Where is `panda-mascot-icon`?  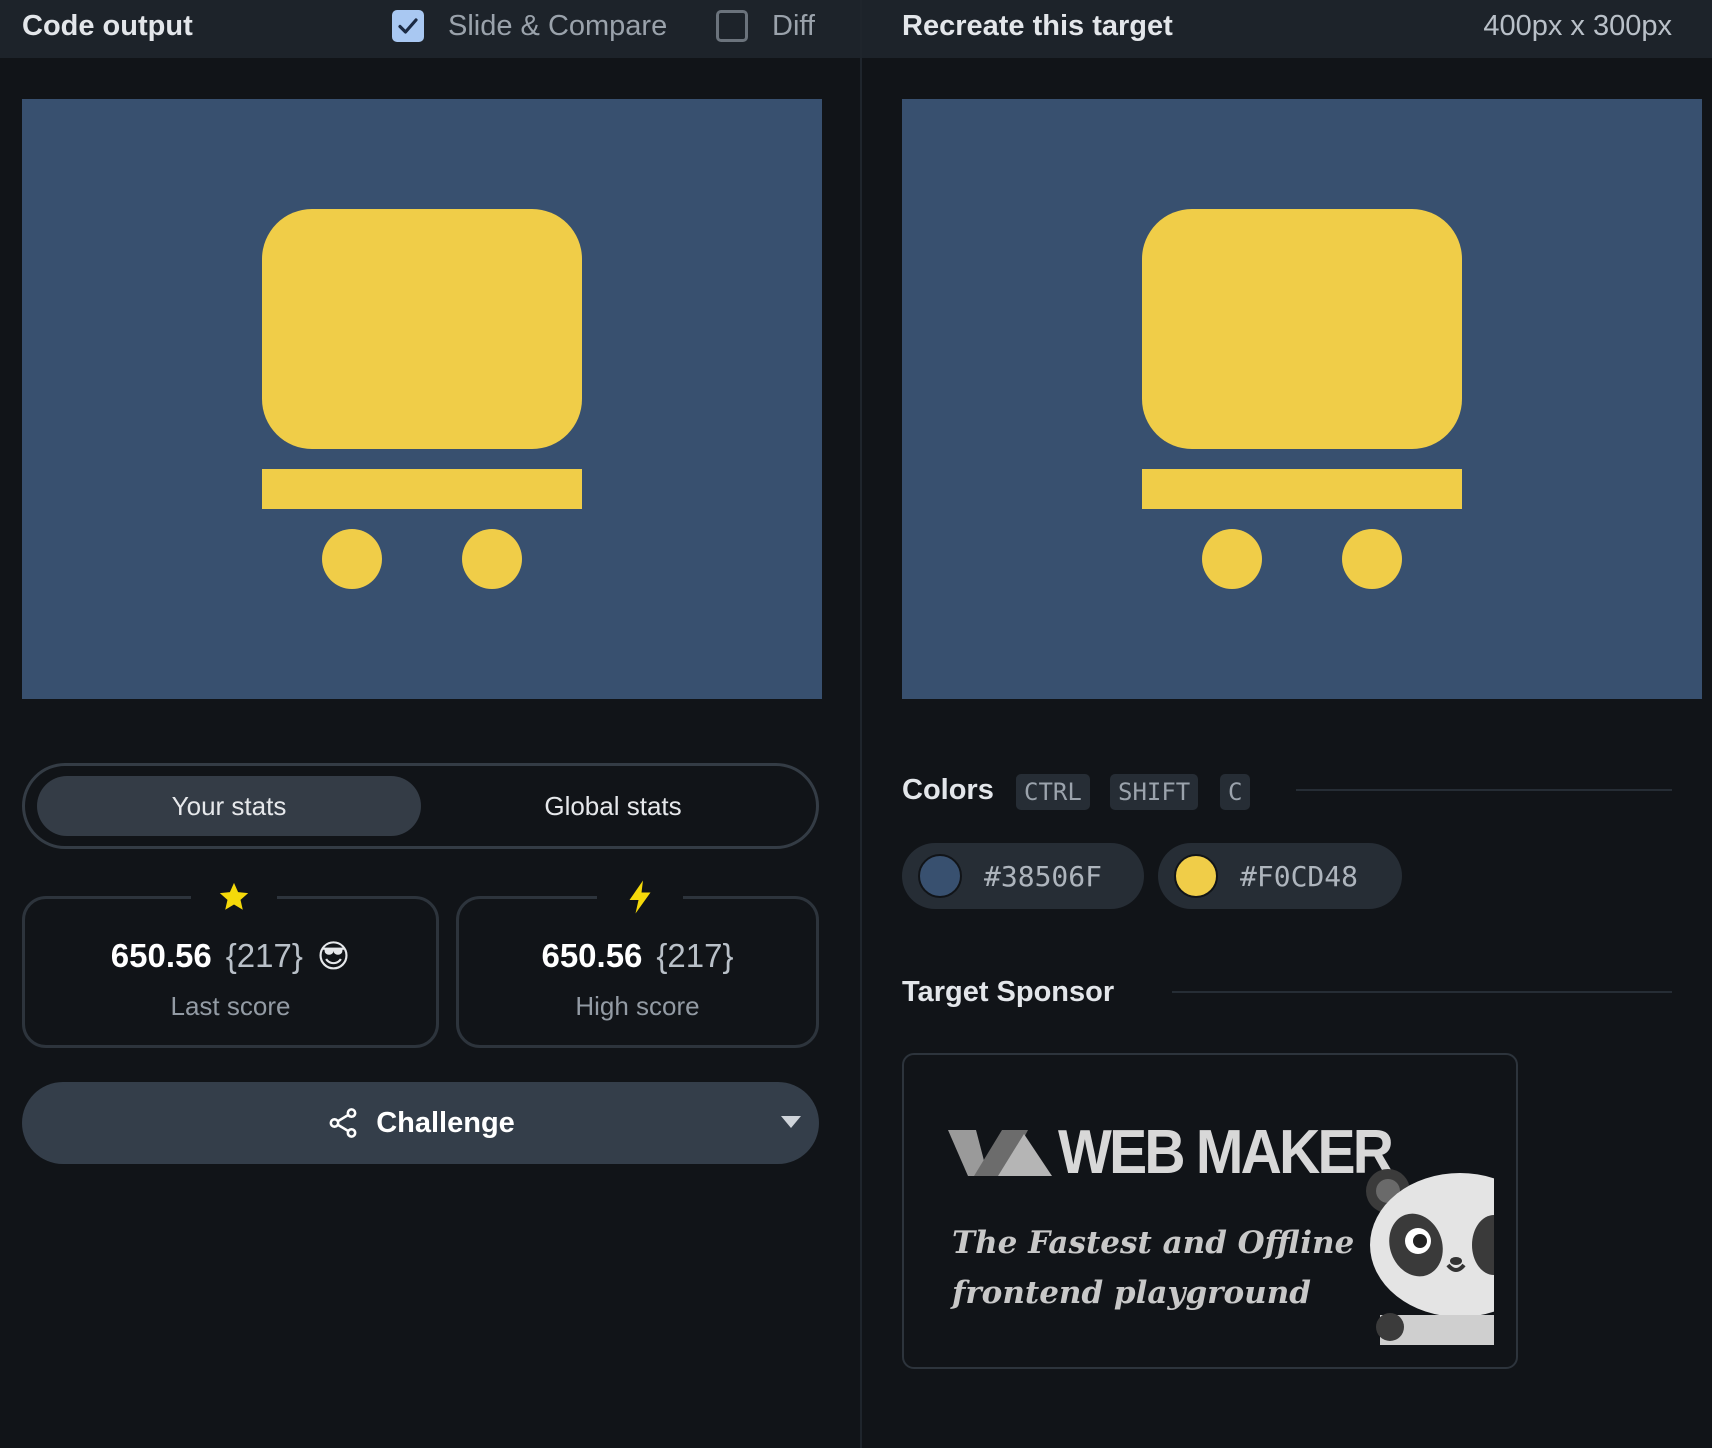
panda-mascot-icon is located at coordinates (1430, 1257).